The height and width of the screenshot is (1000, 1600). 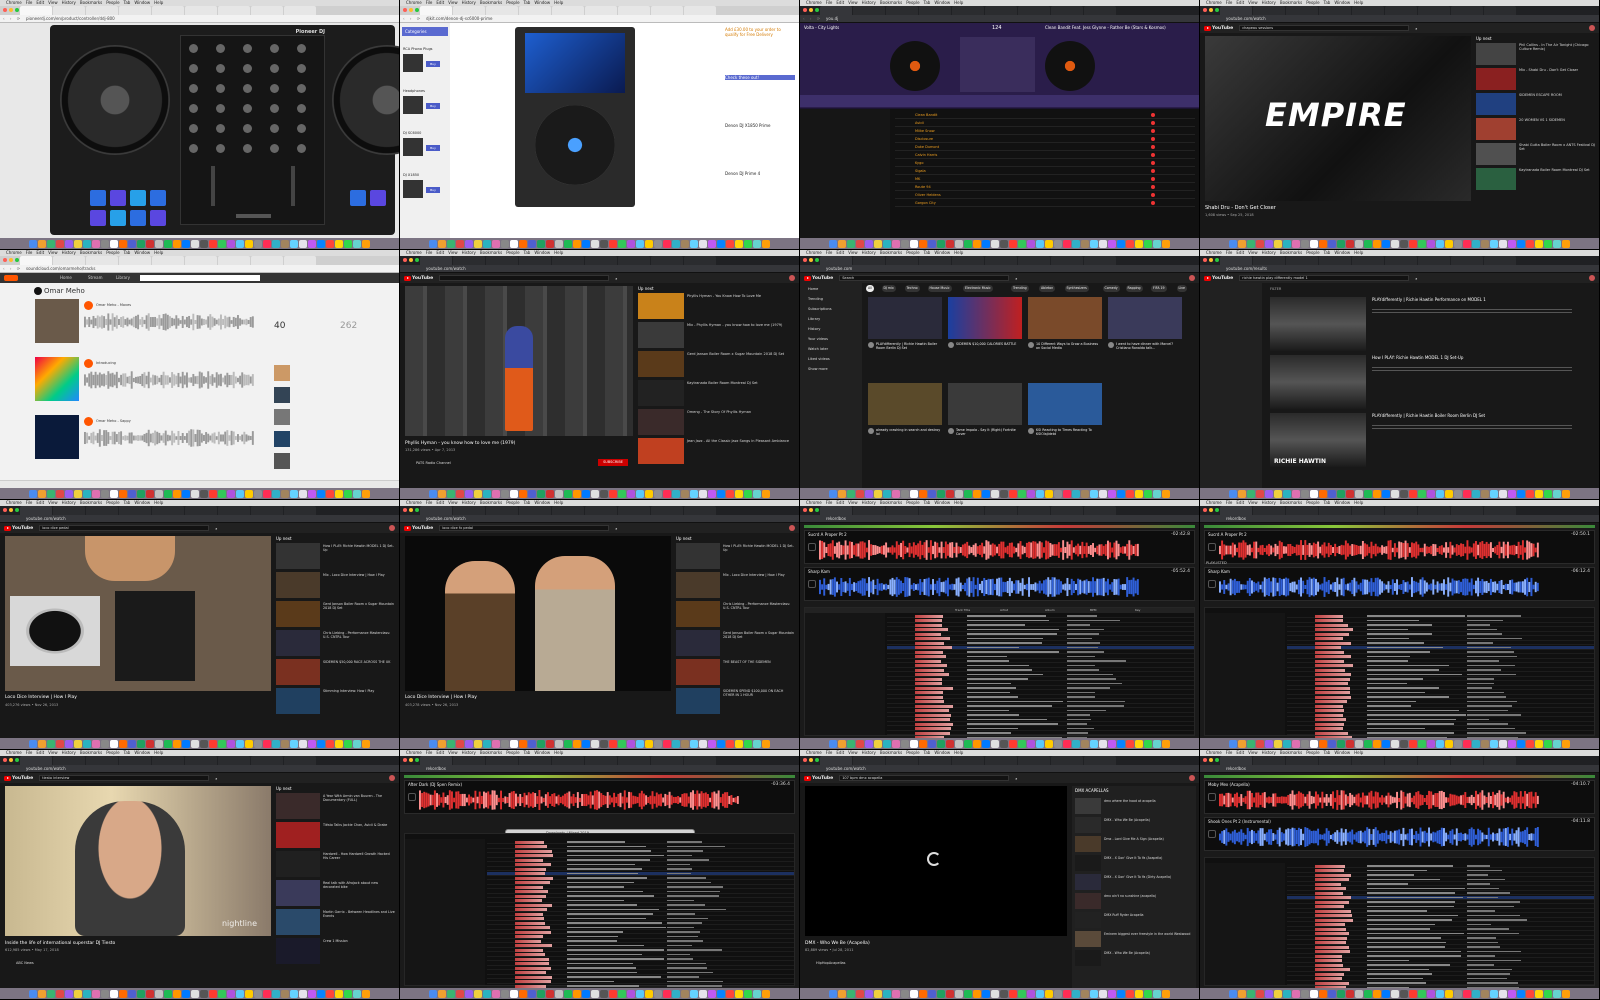 I want to click on avatar, so click(x=792, y=528).